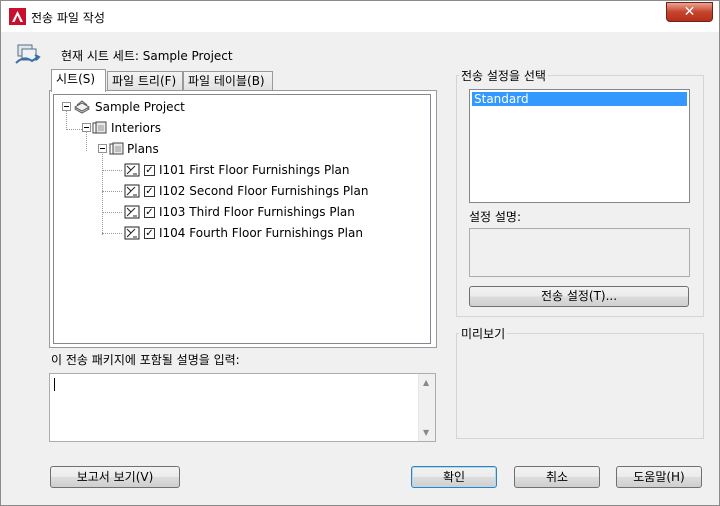 This screenshot has height=506, width=720. I want to click on title-bar: 전송 파일 작성 ✕, so click(360, 16).